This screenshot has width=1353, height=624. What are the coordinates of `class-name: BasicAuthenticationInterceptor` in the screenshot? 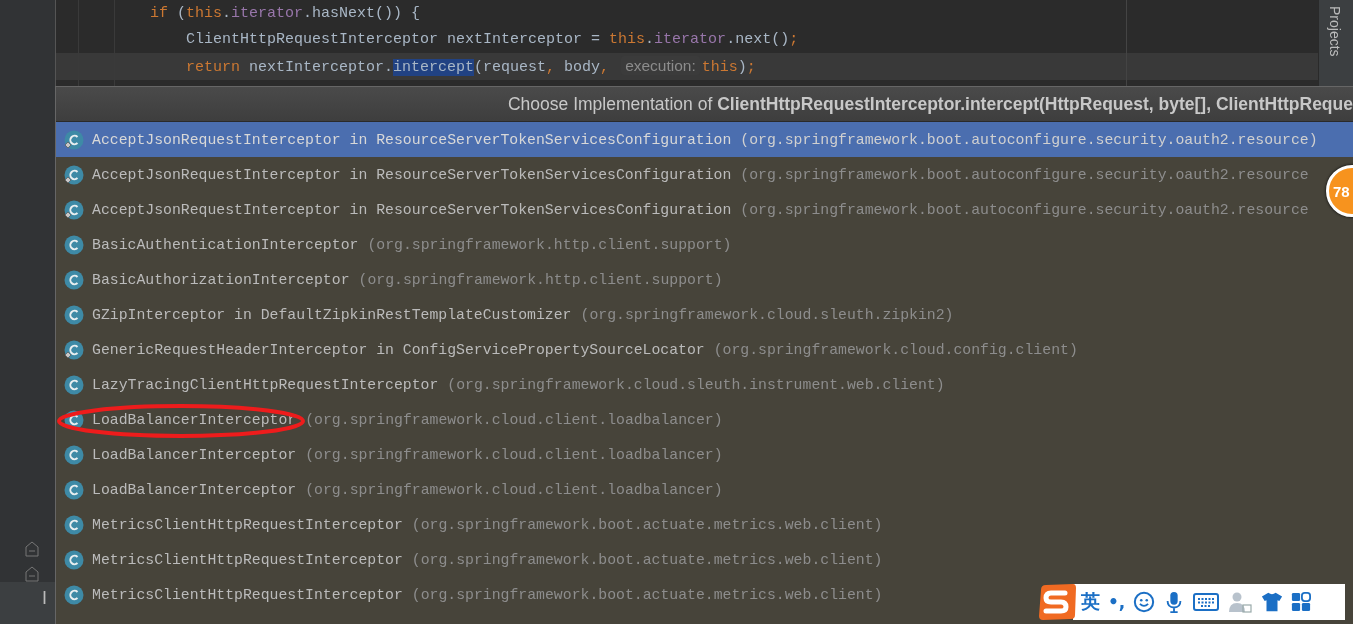 It's located at (225, 244).